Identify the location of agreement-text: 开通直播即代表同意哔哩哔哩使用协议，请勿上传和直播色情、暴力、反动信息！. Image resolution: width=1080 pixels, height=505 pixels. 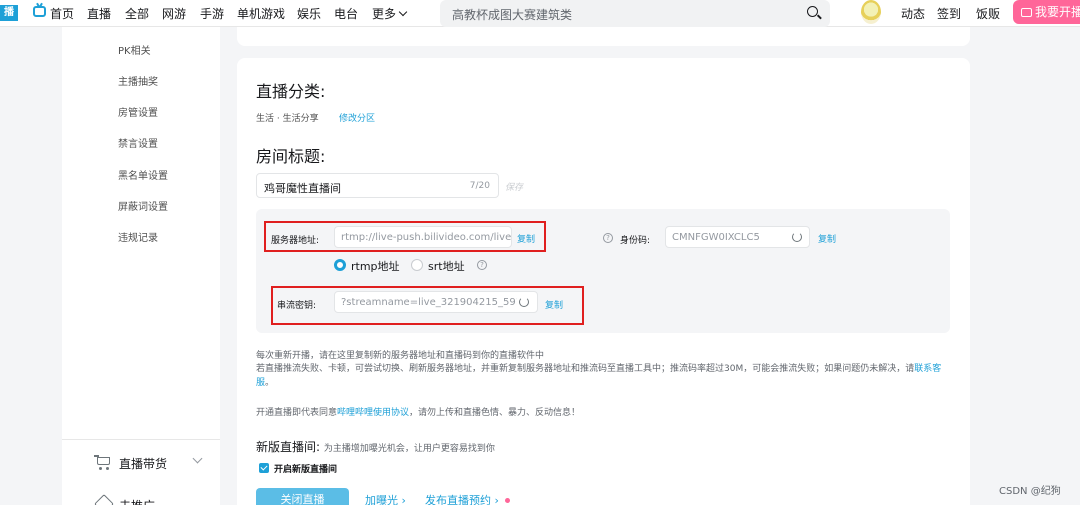
(418, 411).